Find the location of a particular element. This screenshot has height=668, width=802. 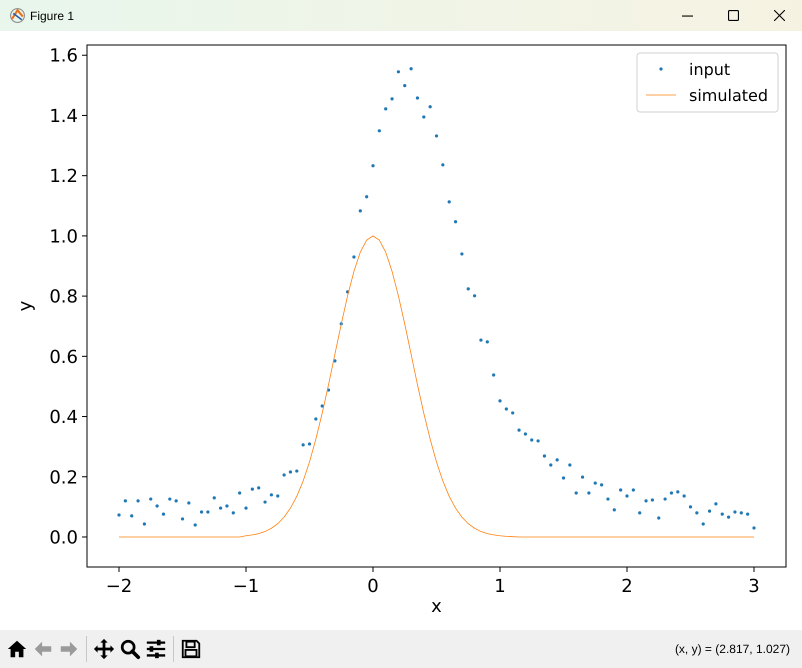

window-title: Figure 1 is located at coordinates (52, 16).